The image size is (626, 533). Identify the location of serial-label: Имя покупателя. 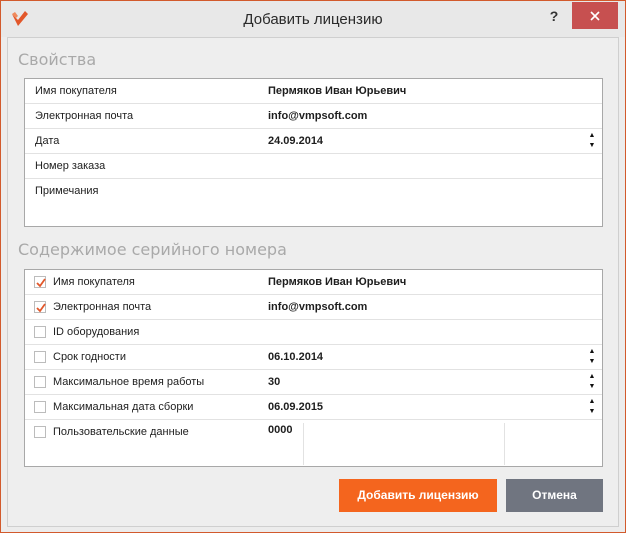
(94, 282).